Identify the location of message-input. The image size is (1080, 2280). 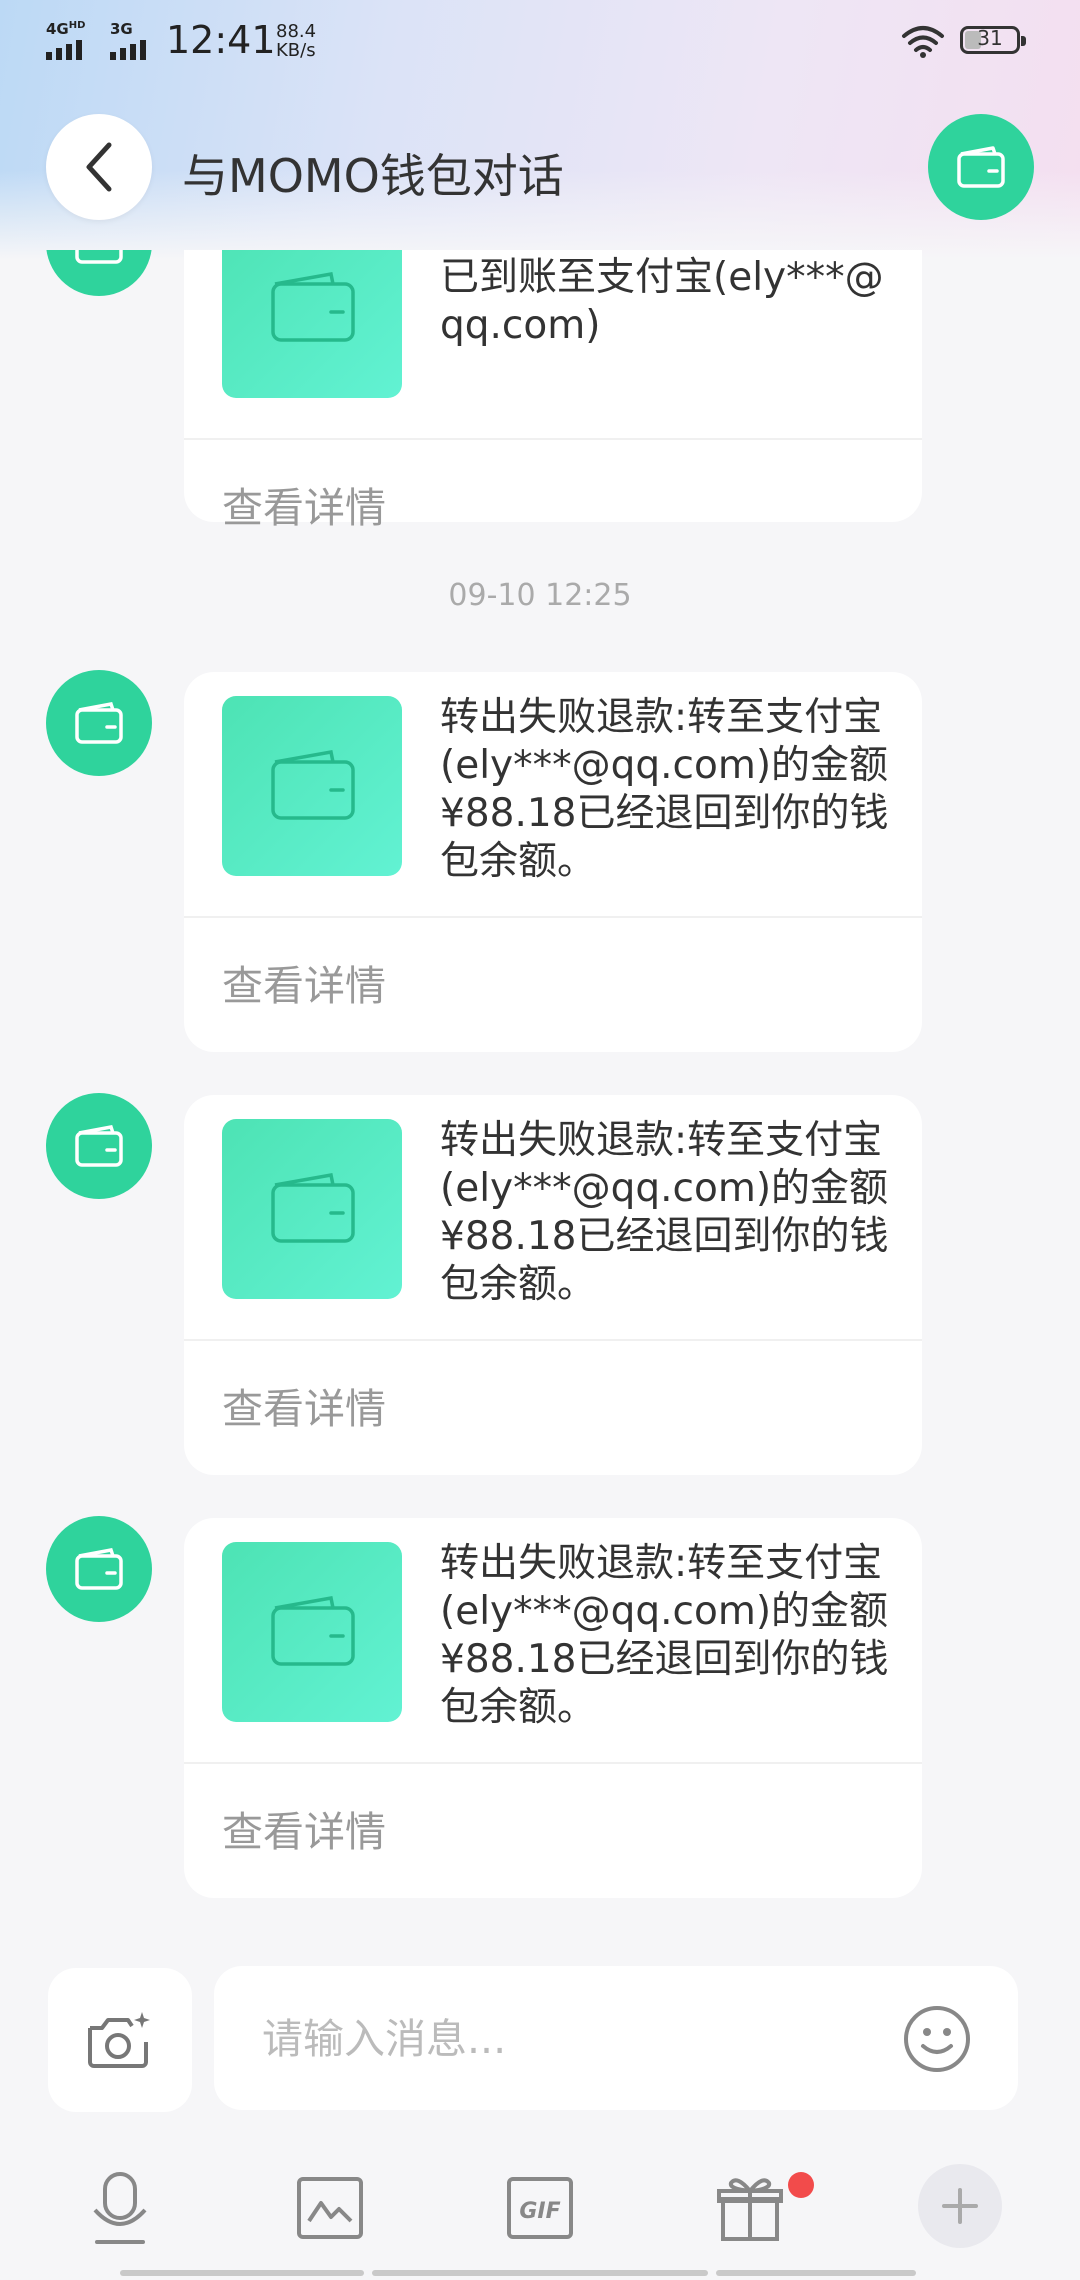
(582, 2039).